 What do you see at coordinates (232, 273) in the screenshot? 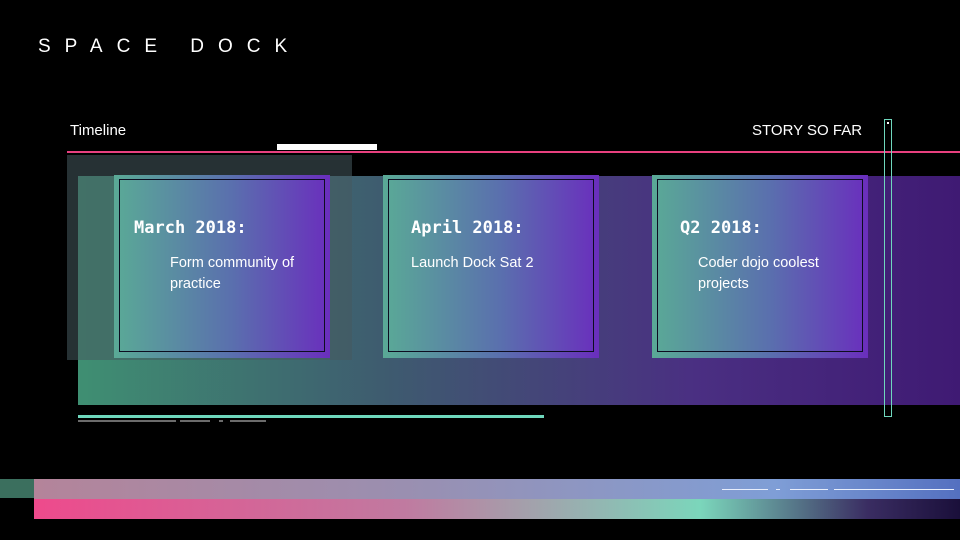
I see `card-description: Form community of practice` at bounding box center [232, 273].